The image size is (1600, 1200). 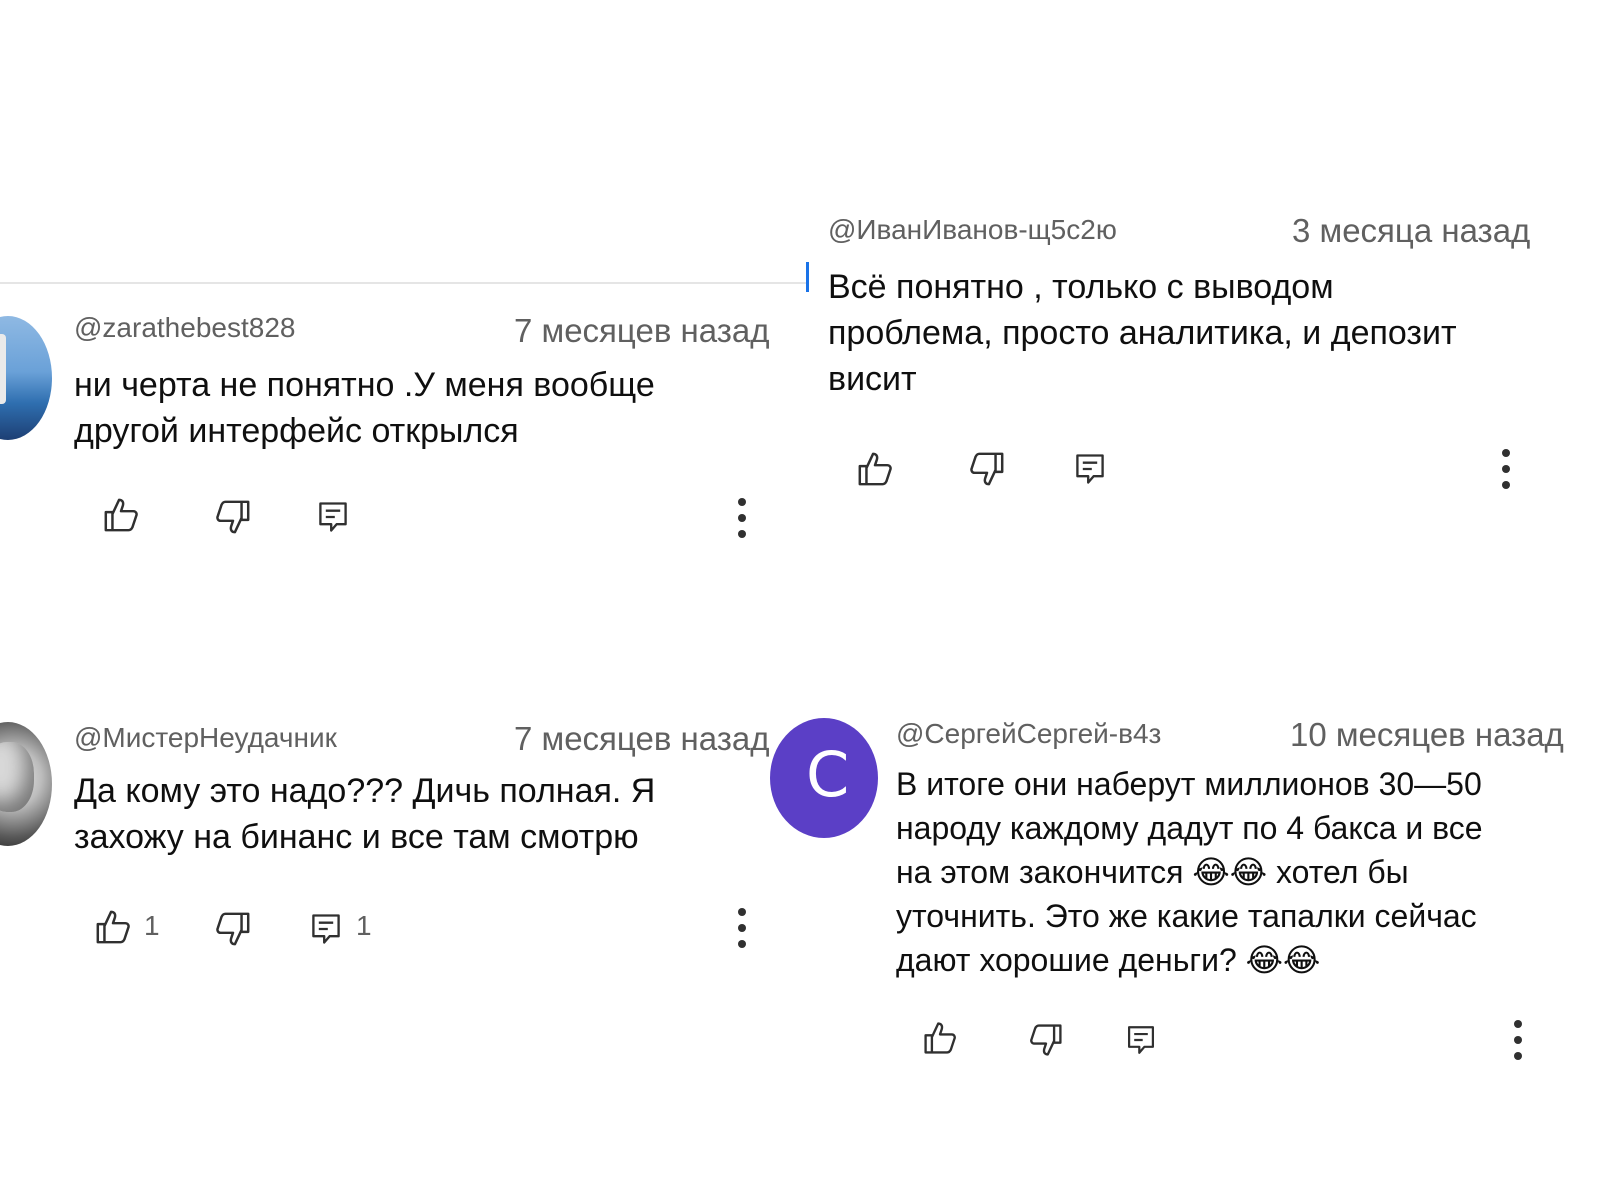 I want to click on comment-text-line: Всё понятно , только с выводом, so click(x=1081, y=287).